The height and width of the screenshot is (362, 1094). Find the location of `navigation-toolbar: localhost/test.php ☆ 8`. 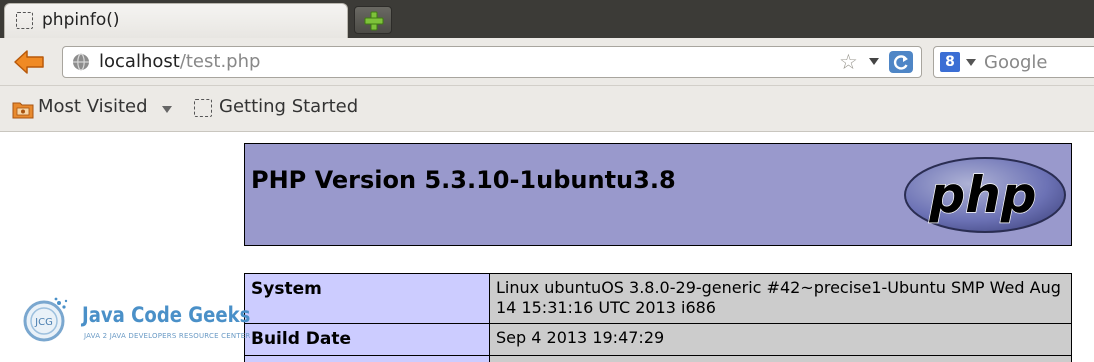

navigation-toolbar: localhost/test.php ☆ 8 is located at coordinates (547, 62).